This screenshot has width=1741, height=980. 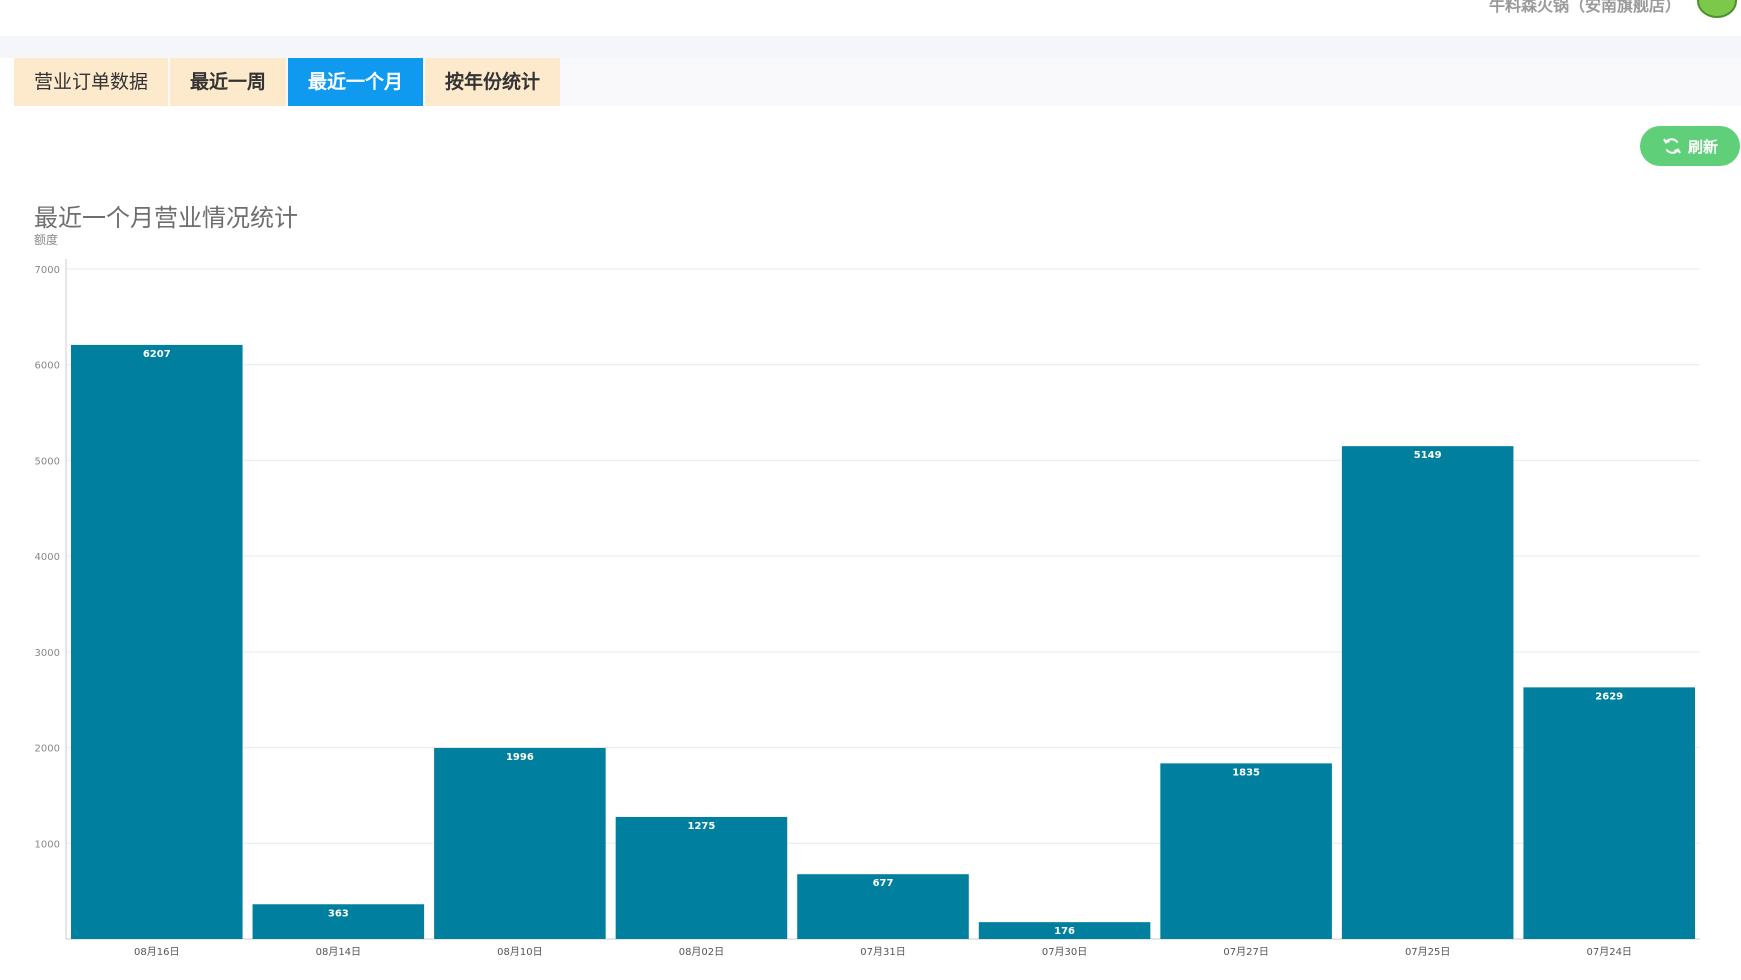 What do you see at coordinates (47, 461) in the screenshot?
I see `y-tick-label: 5000` at bounding box center [47, 461].